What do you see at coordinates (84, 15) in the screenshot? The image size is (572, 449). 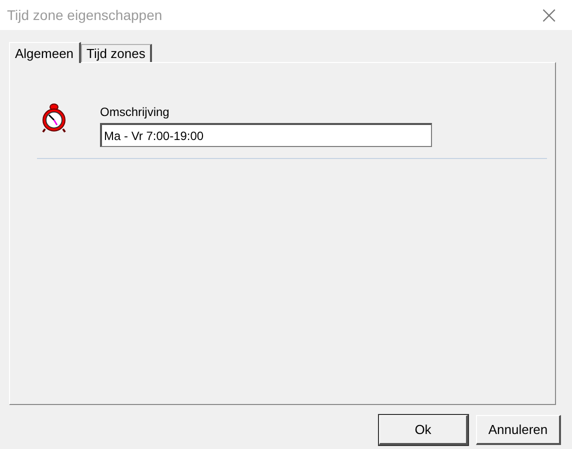 I see `window-title: Tijd zone eigenschappen` at bounding box center [84, 15].